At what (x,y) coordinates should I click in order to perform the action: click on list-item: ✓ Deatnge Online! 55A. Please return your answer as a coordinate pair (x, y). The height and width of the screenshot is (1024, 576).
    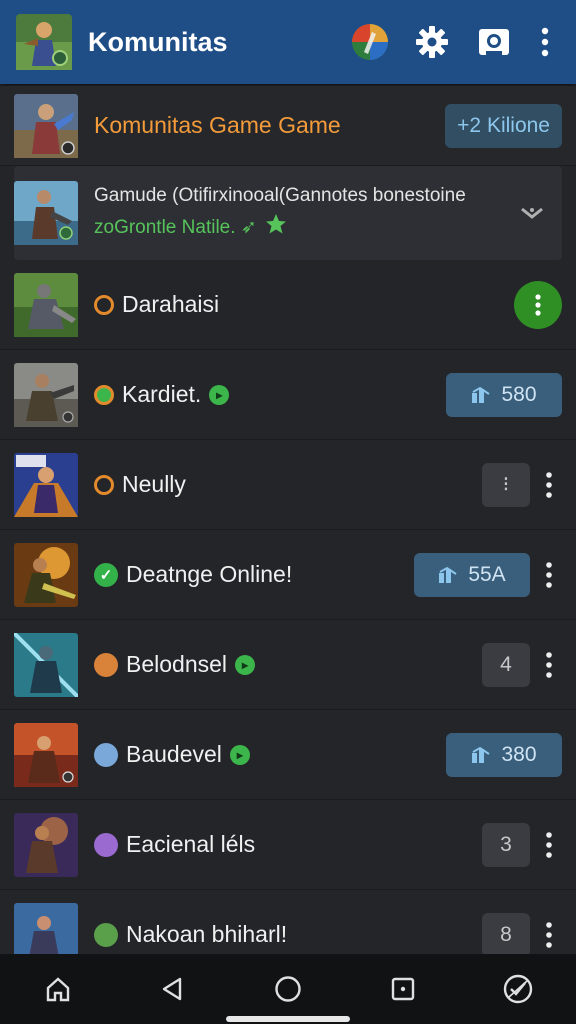
    Looking at the image, I should click on (288, 575).